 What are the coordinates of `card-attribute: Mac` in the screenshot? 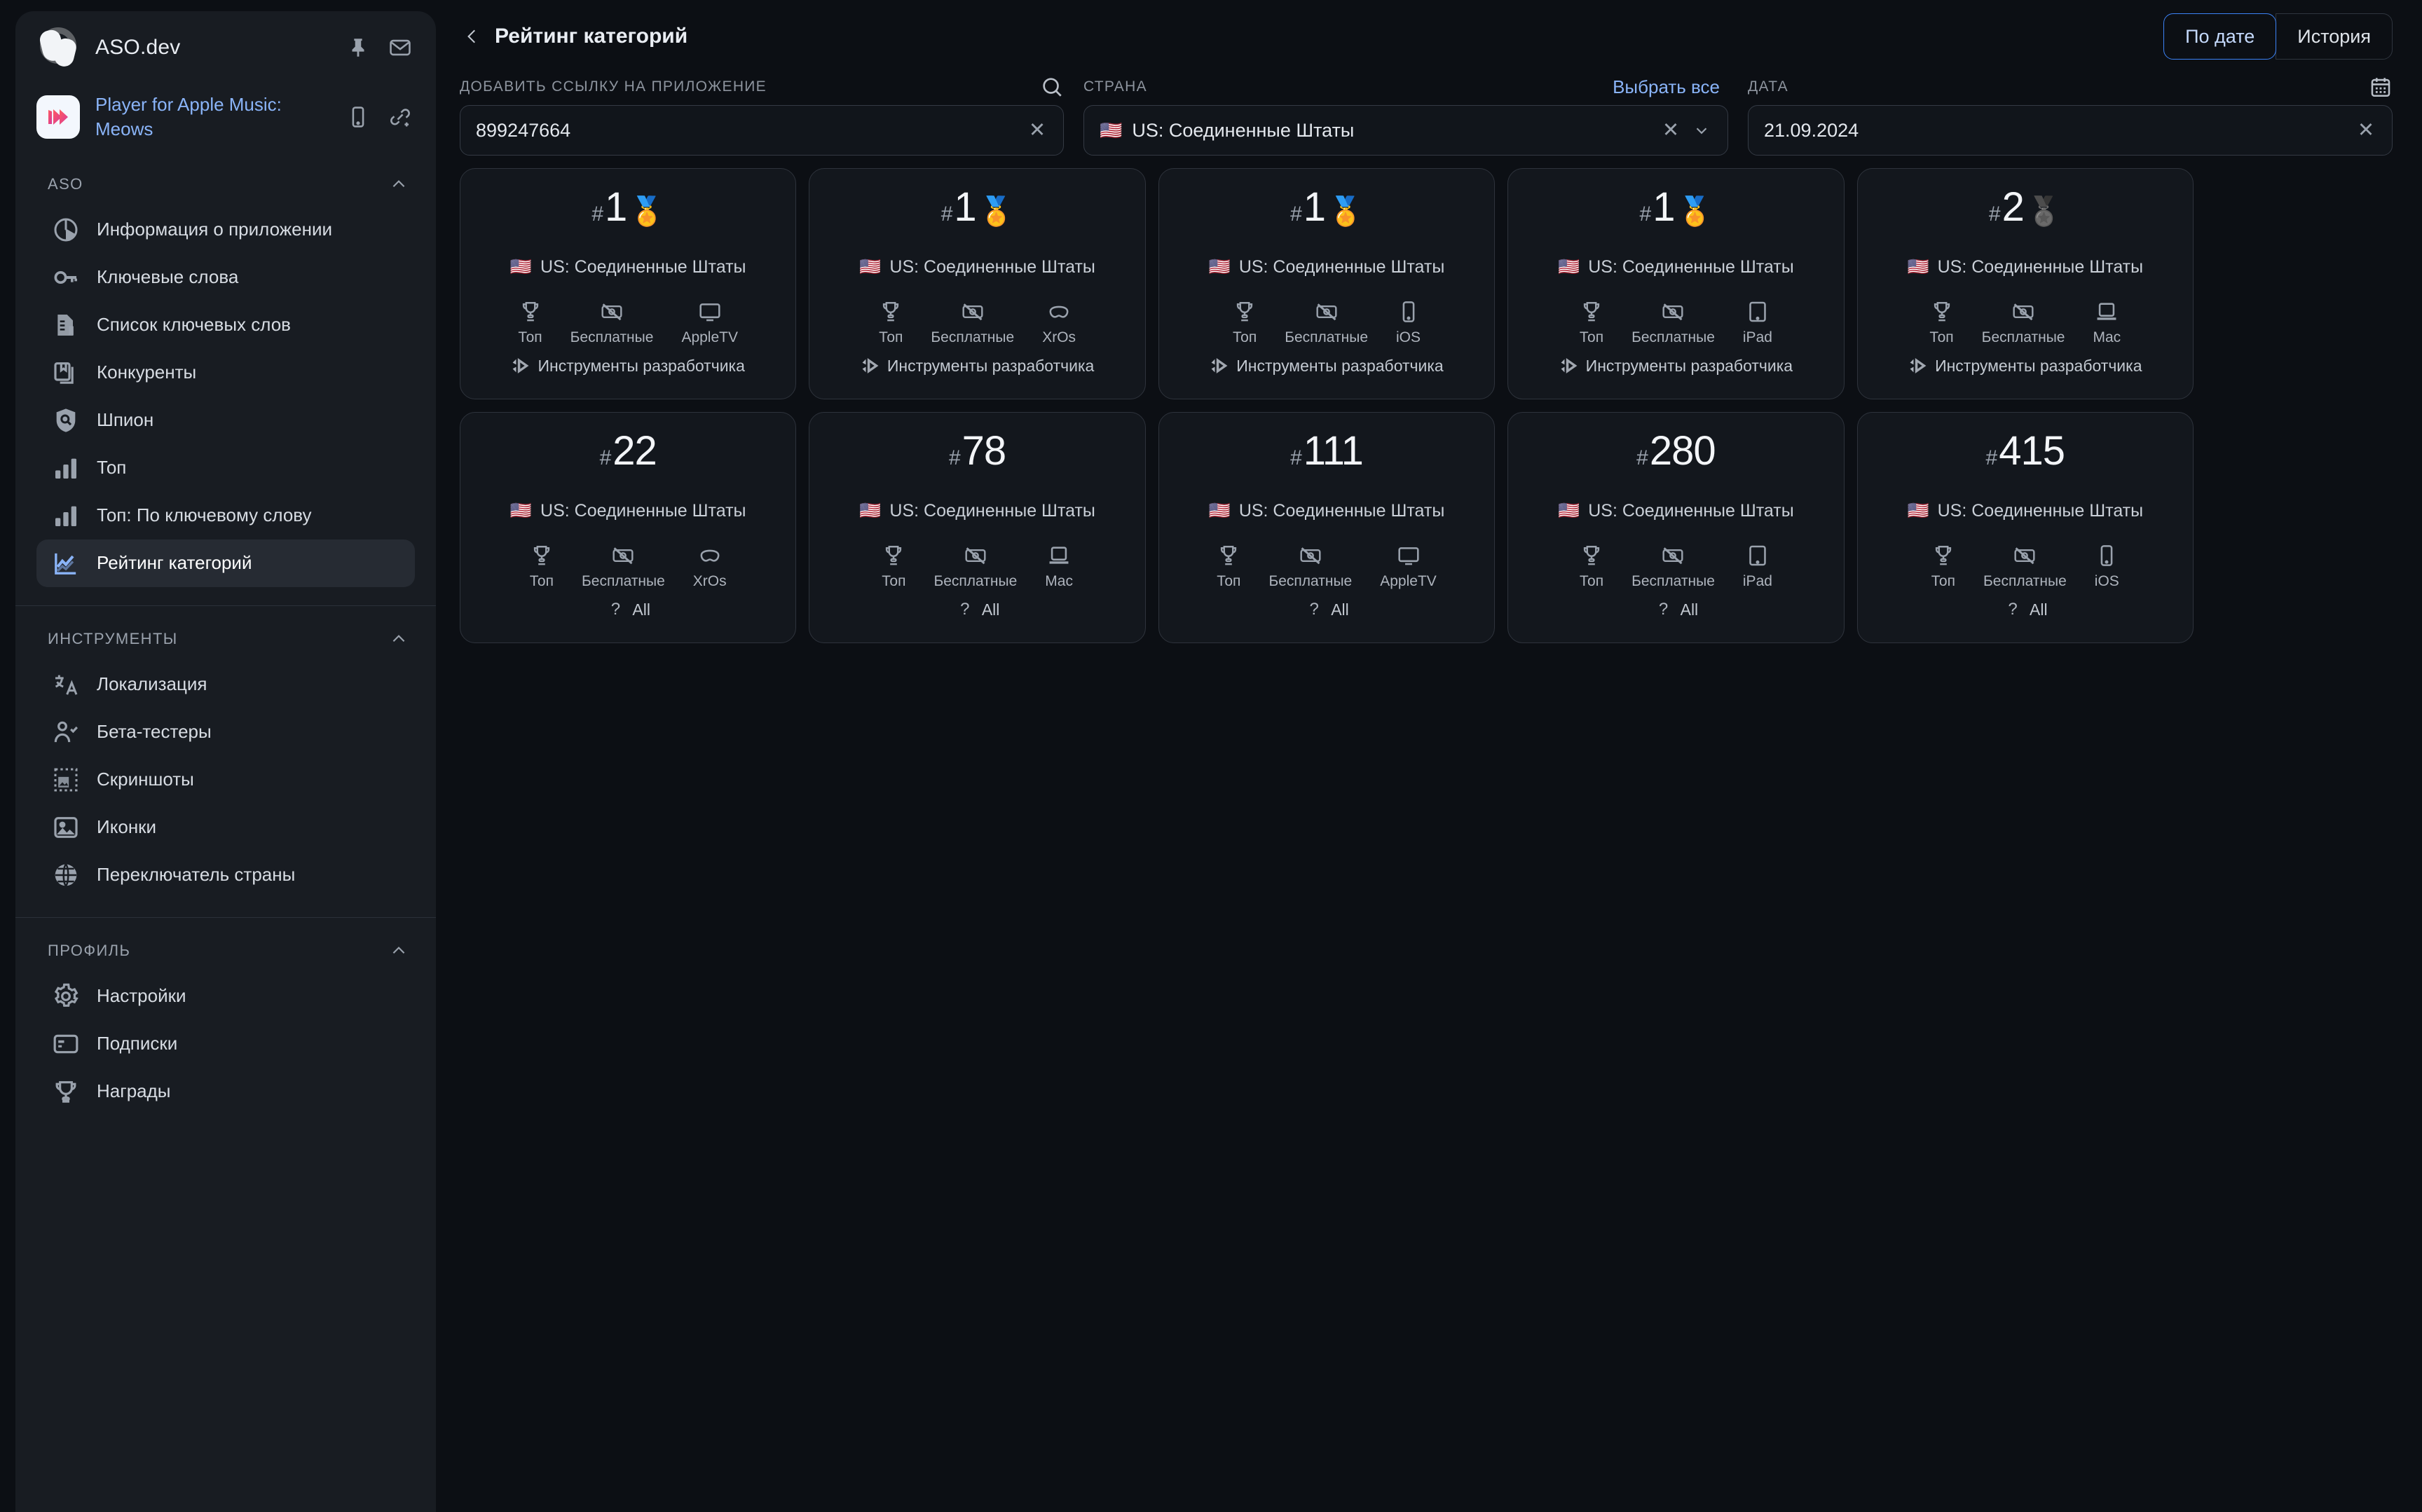 It's located at (2107, 323).